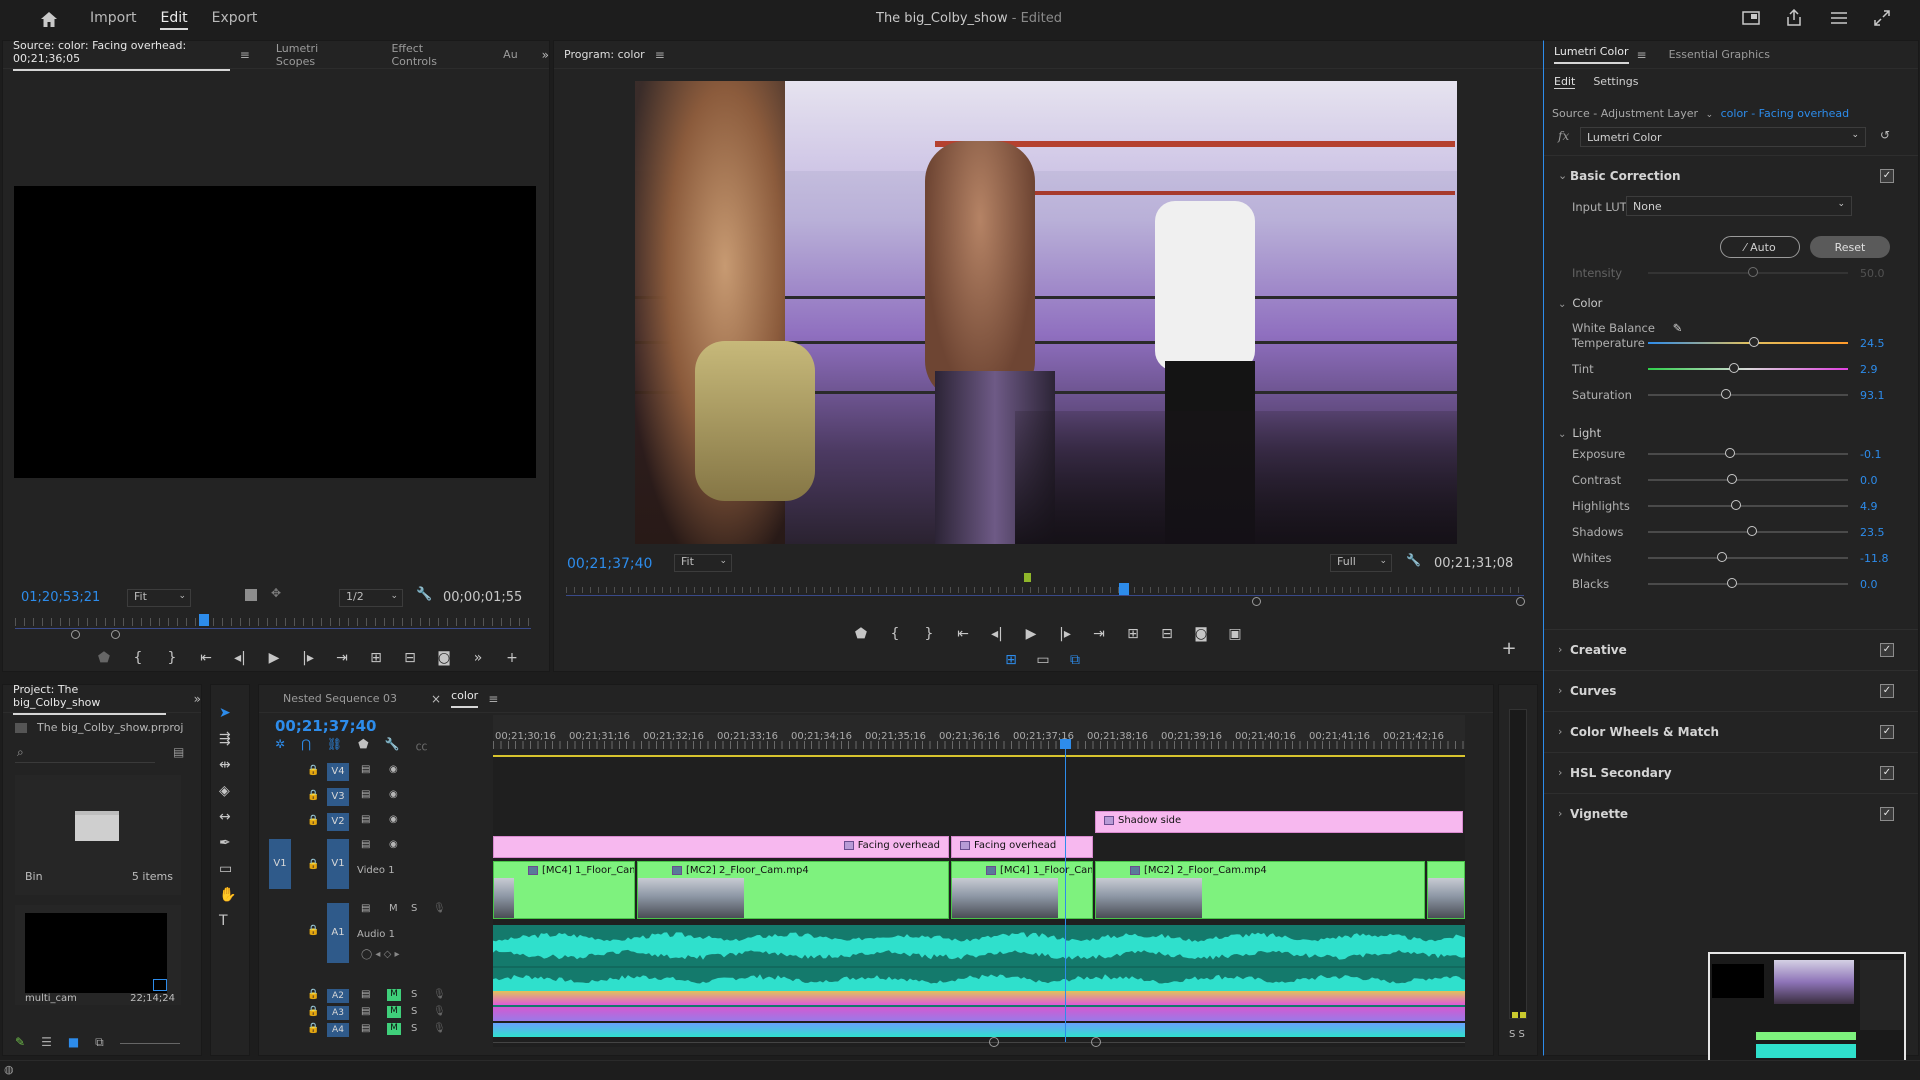  Describe the element at coordinates (1719, 54) in the screenshot. I see `tab-essential-graphics: Essential Graphics` at that location.